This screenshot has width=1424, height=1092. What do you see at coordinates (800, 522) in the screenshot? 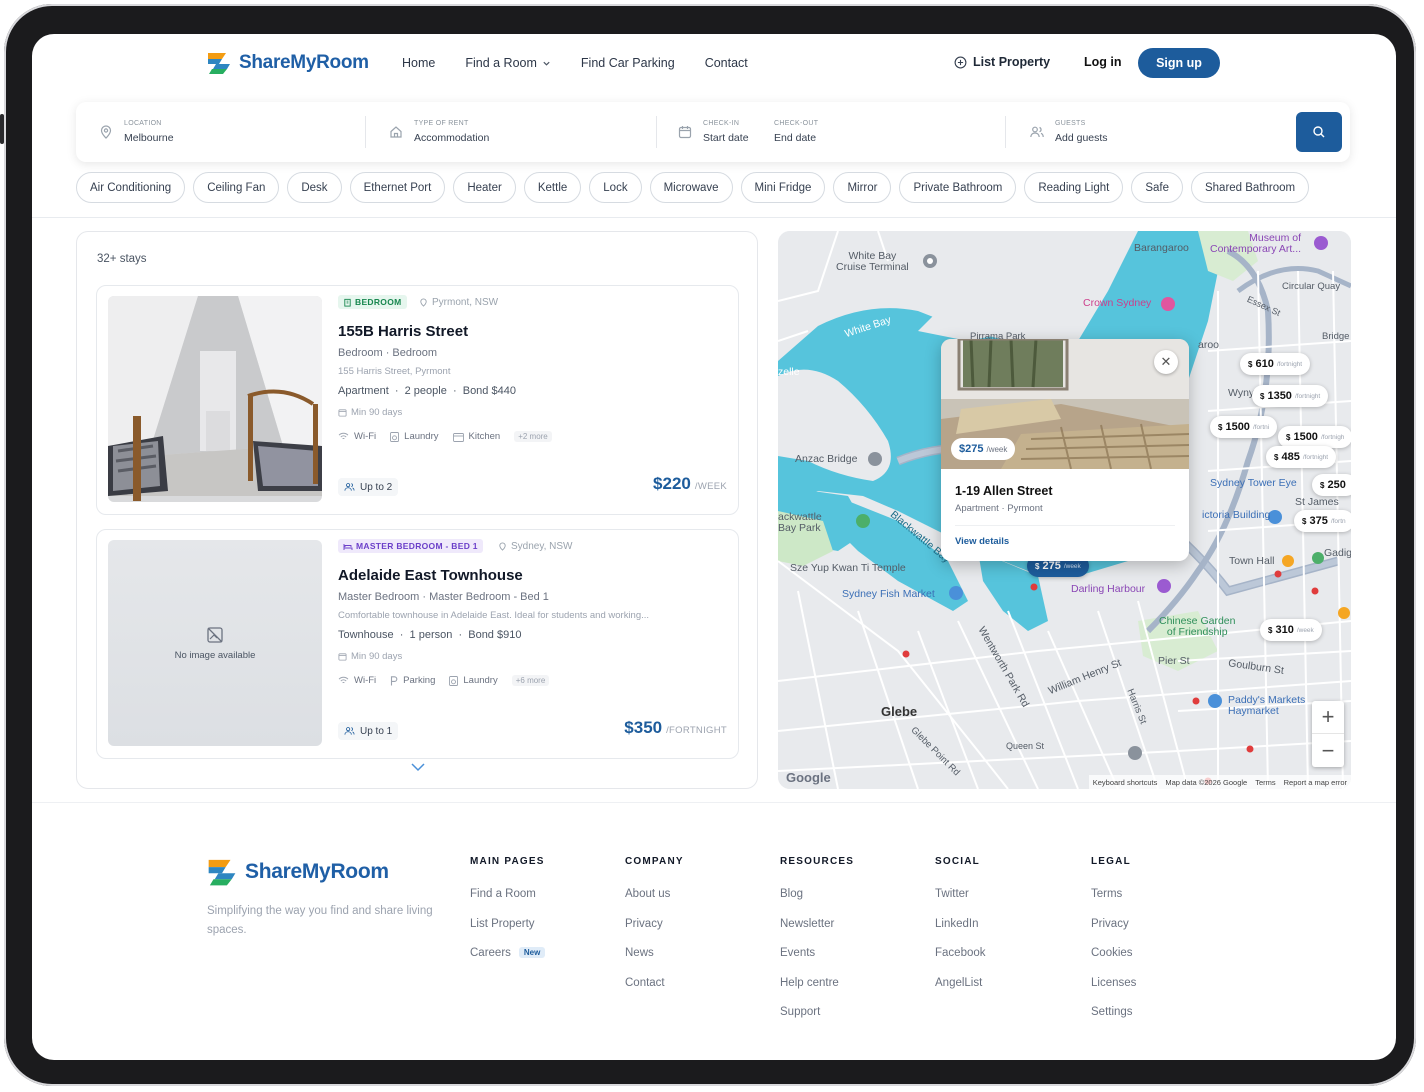
I see `map-label: ackwattle Bay Park` at bounding box center [800, 522].